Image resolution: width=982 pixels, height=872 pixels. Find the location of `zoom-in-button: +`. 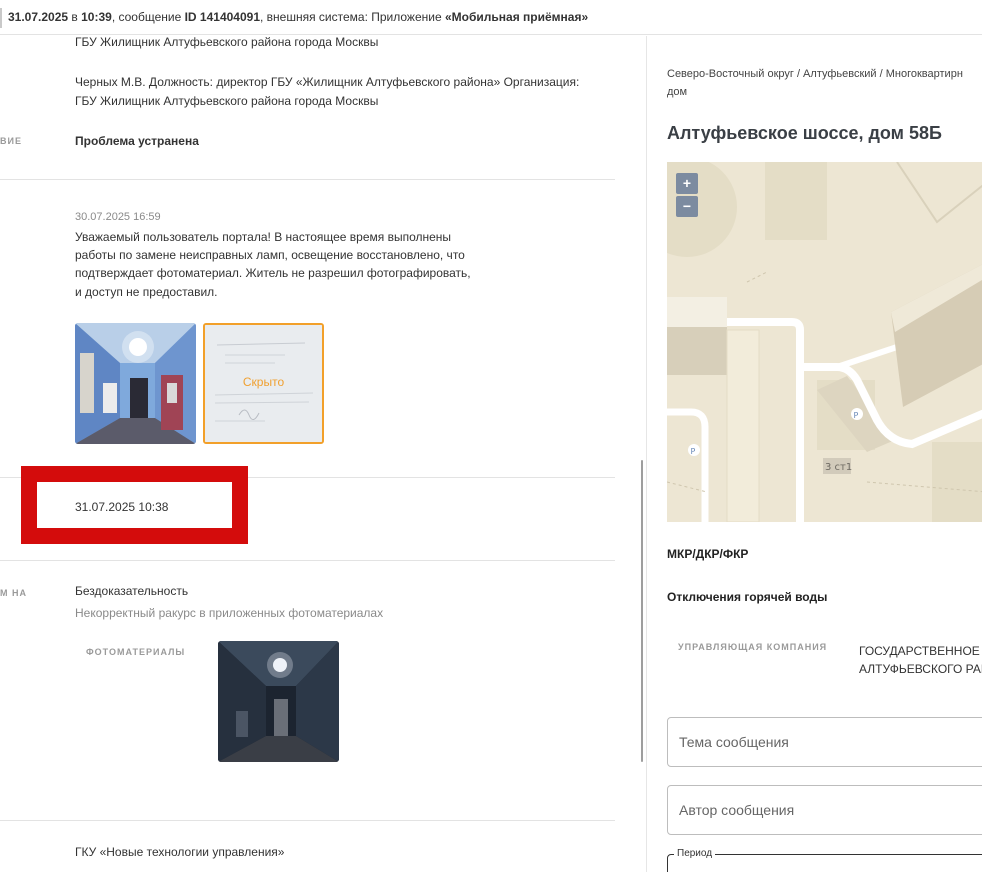

zoom-in-button: + is located at coordinates (687, 183).